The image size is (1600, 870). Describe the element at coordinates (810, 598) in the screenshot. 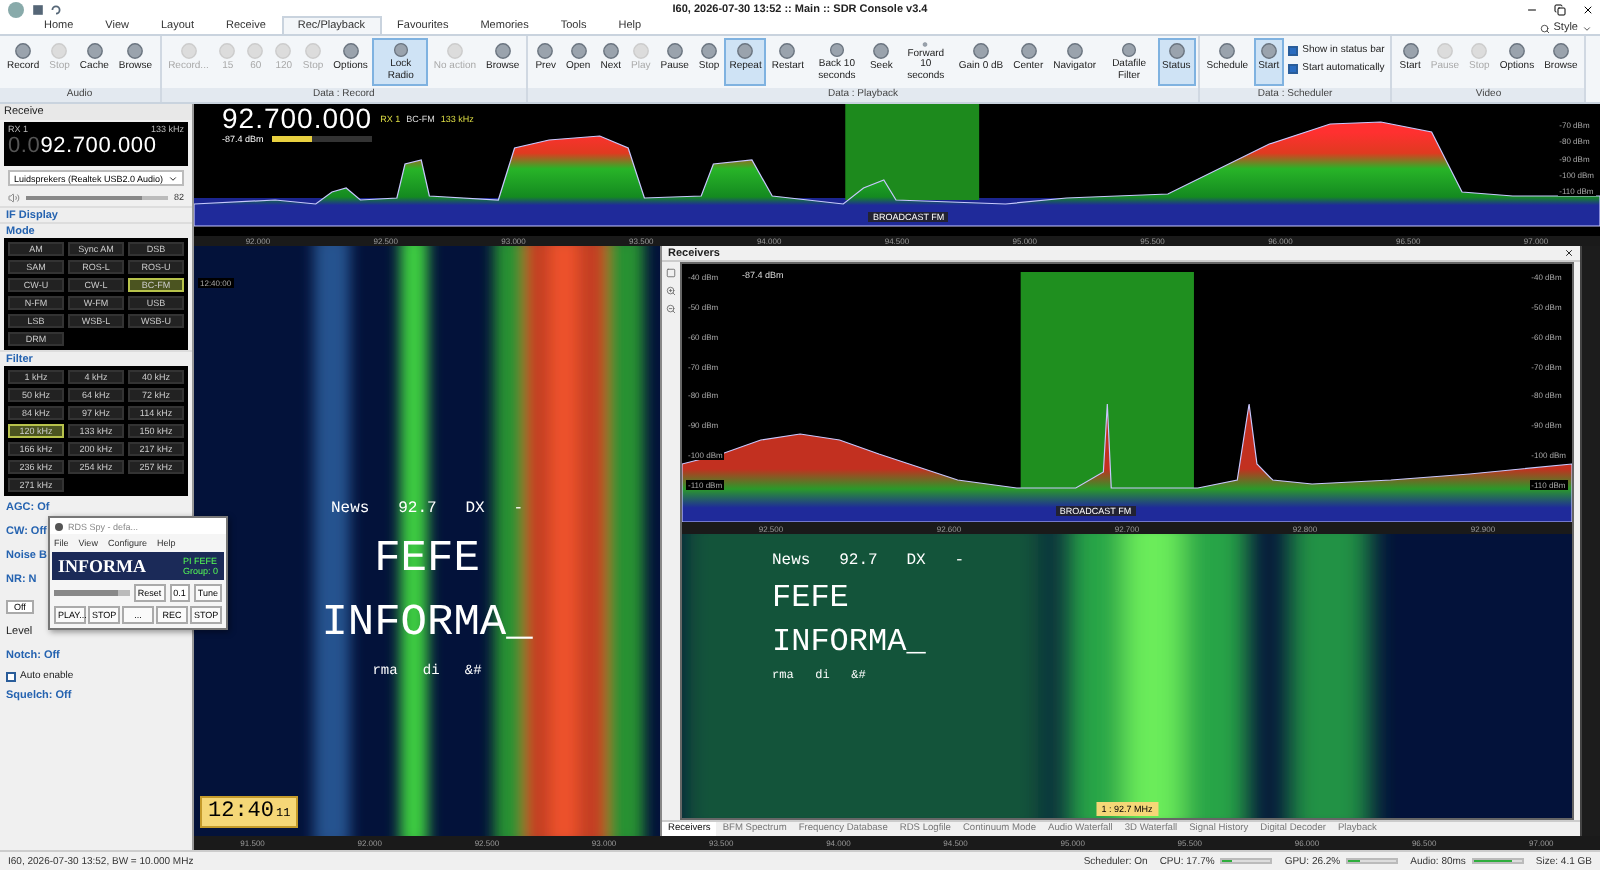

I see `station-name: FEFE` at that location.